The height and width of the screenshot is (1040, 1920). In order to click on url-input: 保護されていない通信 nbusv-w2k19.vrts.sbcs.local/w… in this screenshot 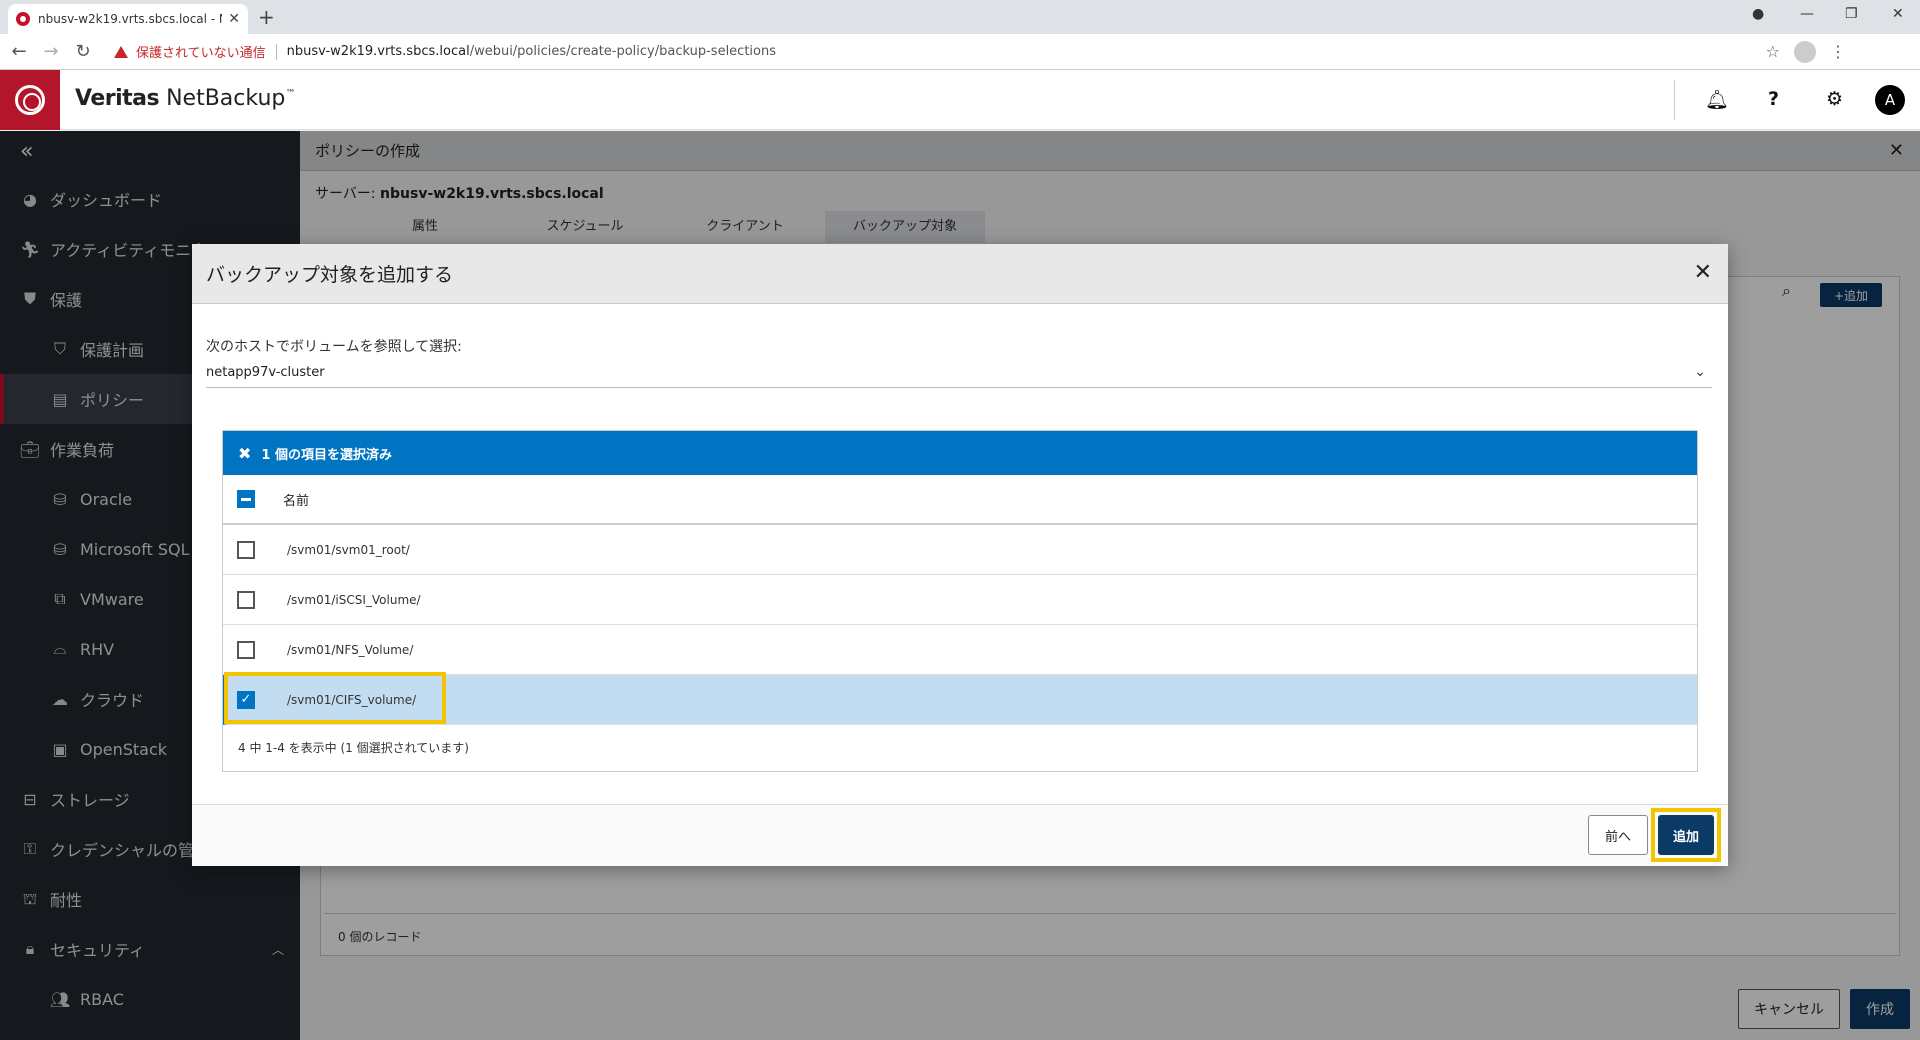, I will do `click(980, 51)`.